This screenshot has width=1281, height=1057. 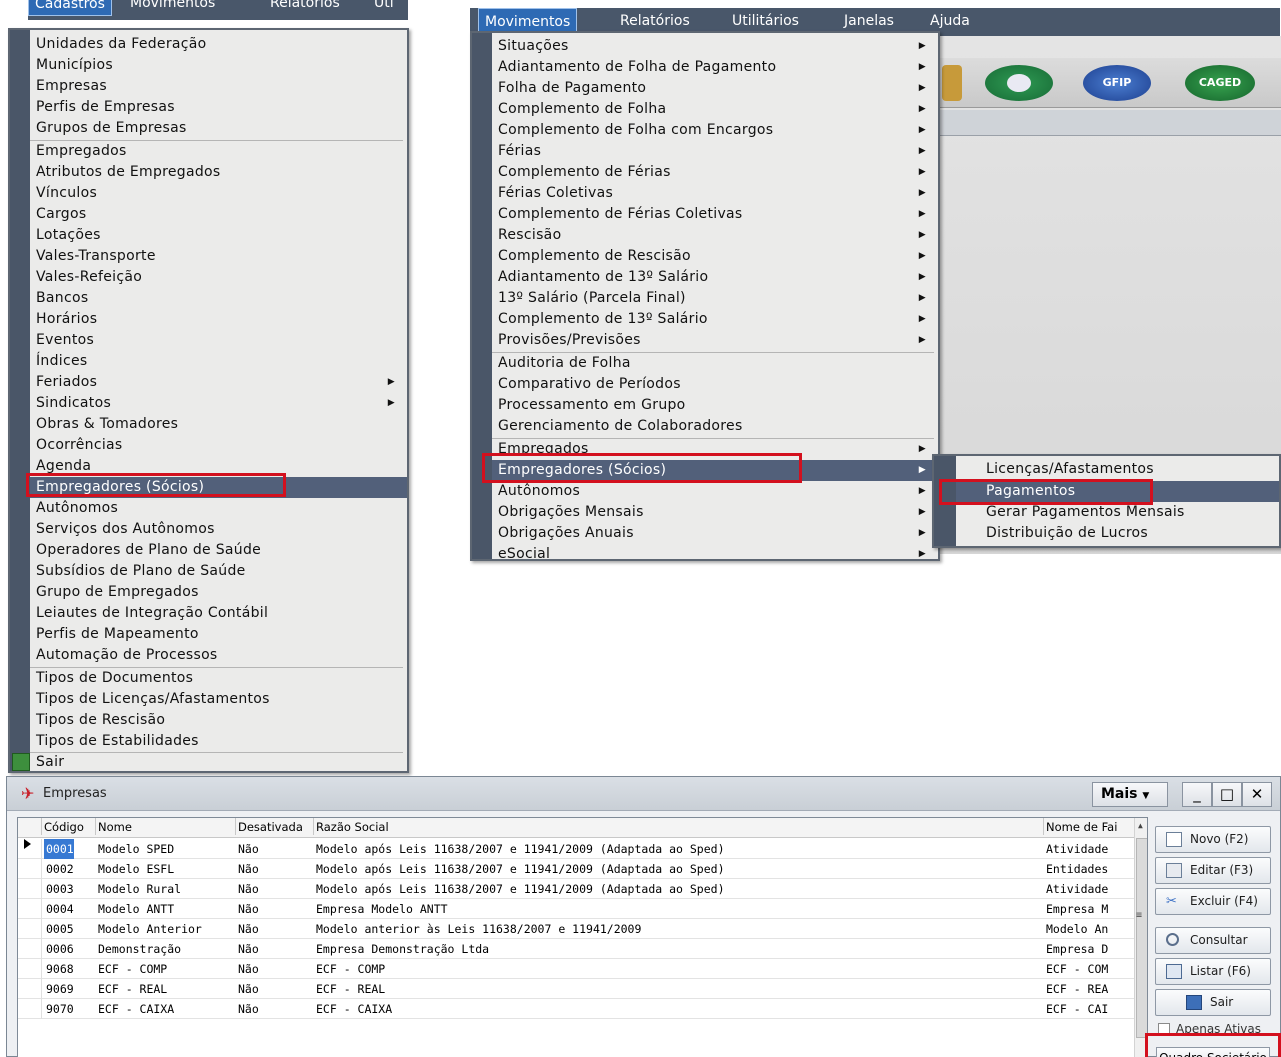 What do you see at coordinates (715, 235) in the screenshot?
I see `menu-item-rescisao: Rescisão ▶` at bounding box center [715, 235].